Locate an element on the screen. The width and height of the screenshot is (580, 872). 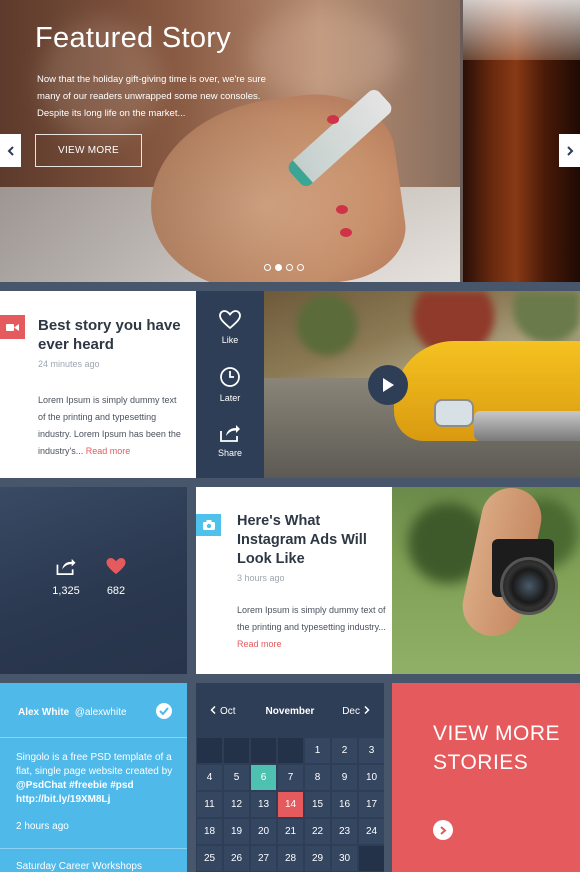
calendar-day: 5 is located at coordinates (236, 777).